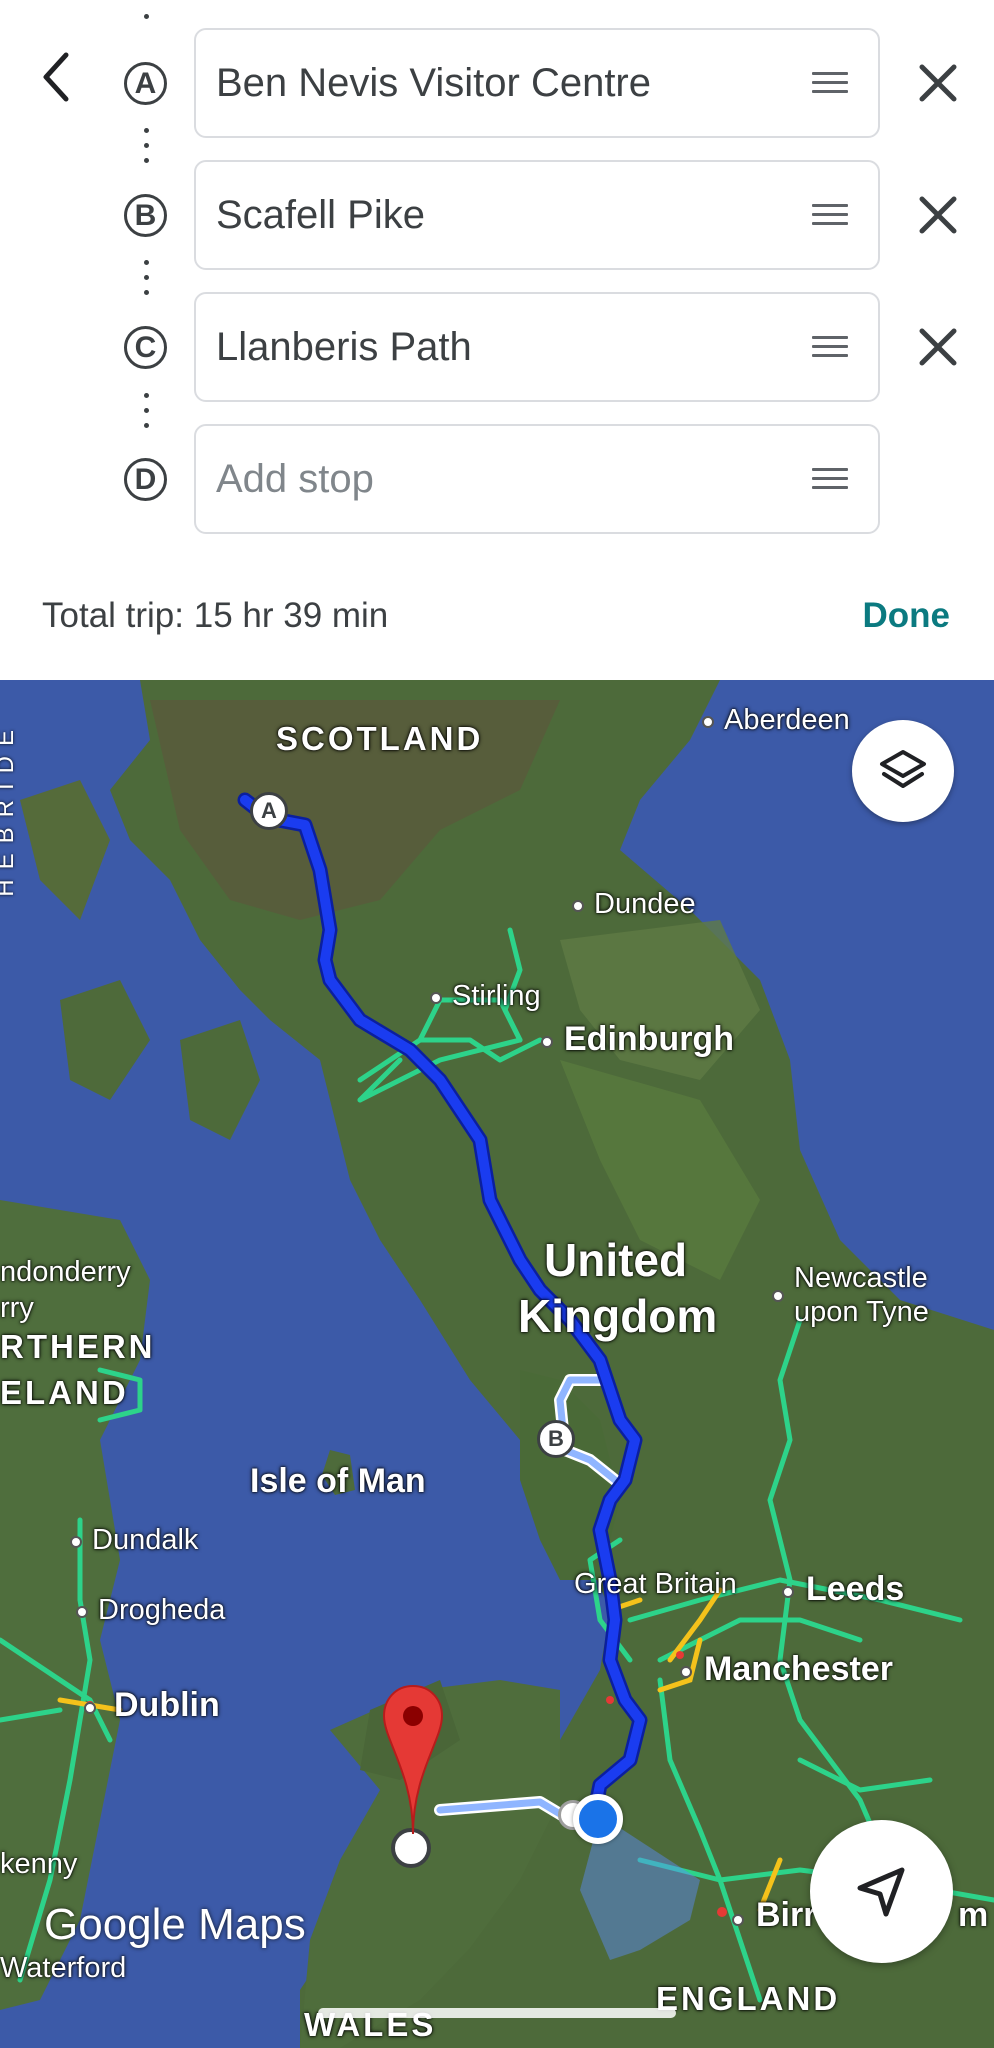 The height and width of the screenshot is (2048, 994). I want to click on stop-field-a: Ben Nevis Visitor Centre, so click(537, 83).